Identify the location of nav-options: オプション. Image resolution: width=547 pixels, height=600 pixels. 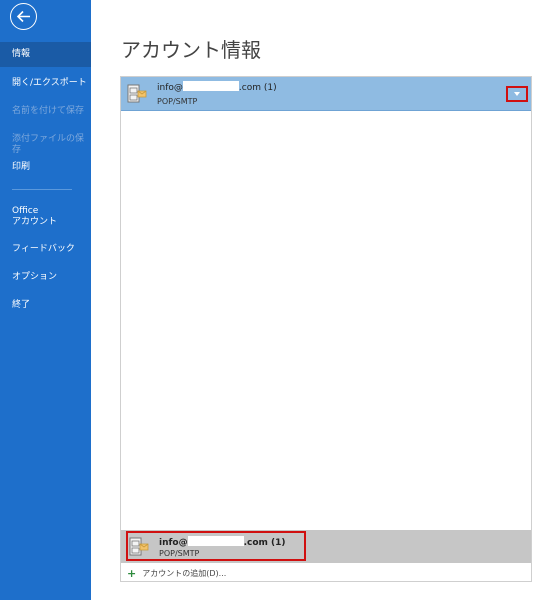
(45, 277).